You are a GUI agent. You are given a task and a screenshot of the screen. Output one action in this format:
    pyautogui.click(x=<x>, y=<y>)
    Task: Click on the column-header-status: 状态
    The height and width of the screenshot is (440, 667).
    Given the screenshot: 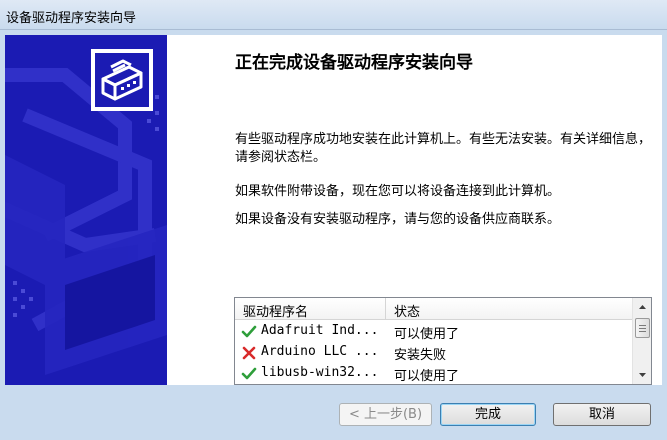 What is the action you would take?
    pyautogui.click(x=407, y=310)
    